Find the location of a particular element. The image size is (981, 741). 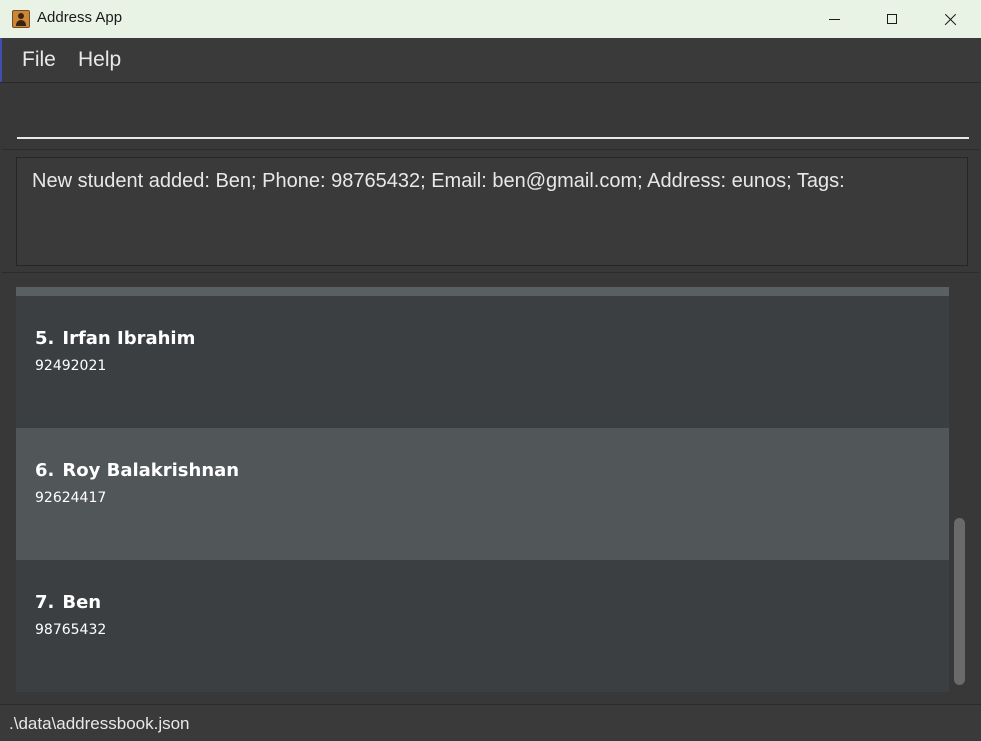

status-bar: .\data\addressbook.json is located at coordinates (490, 722).